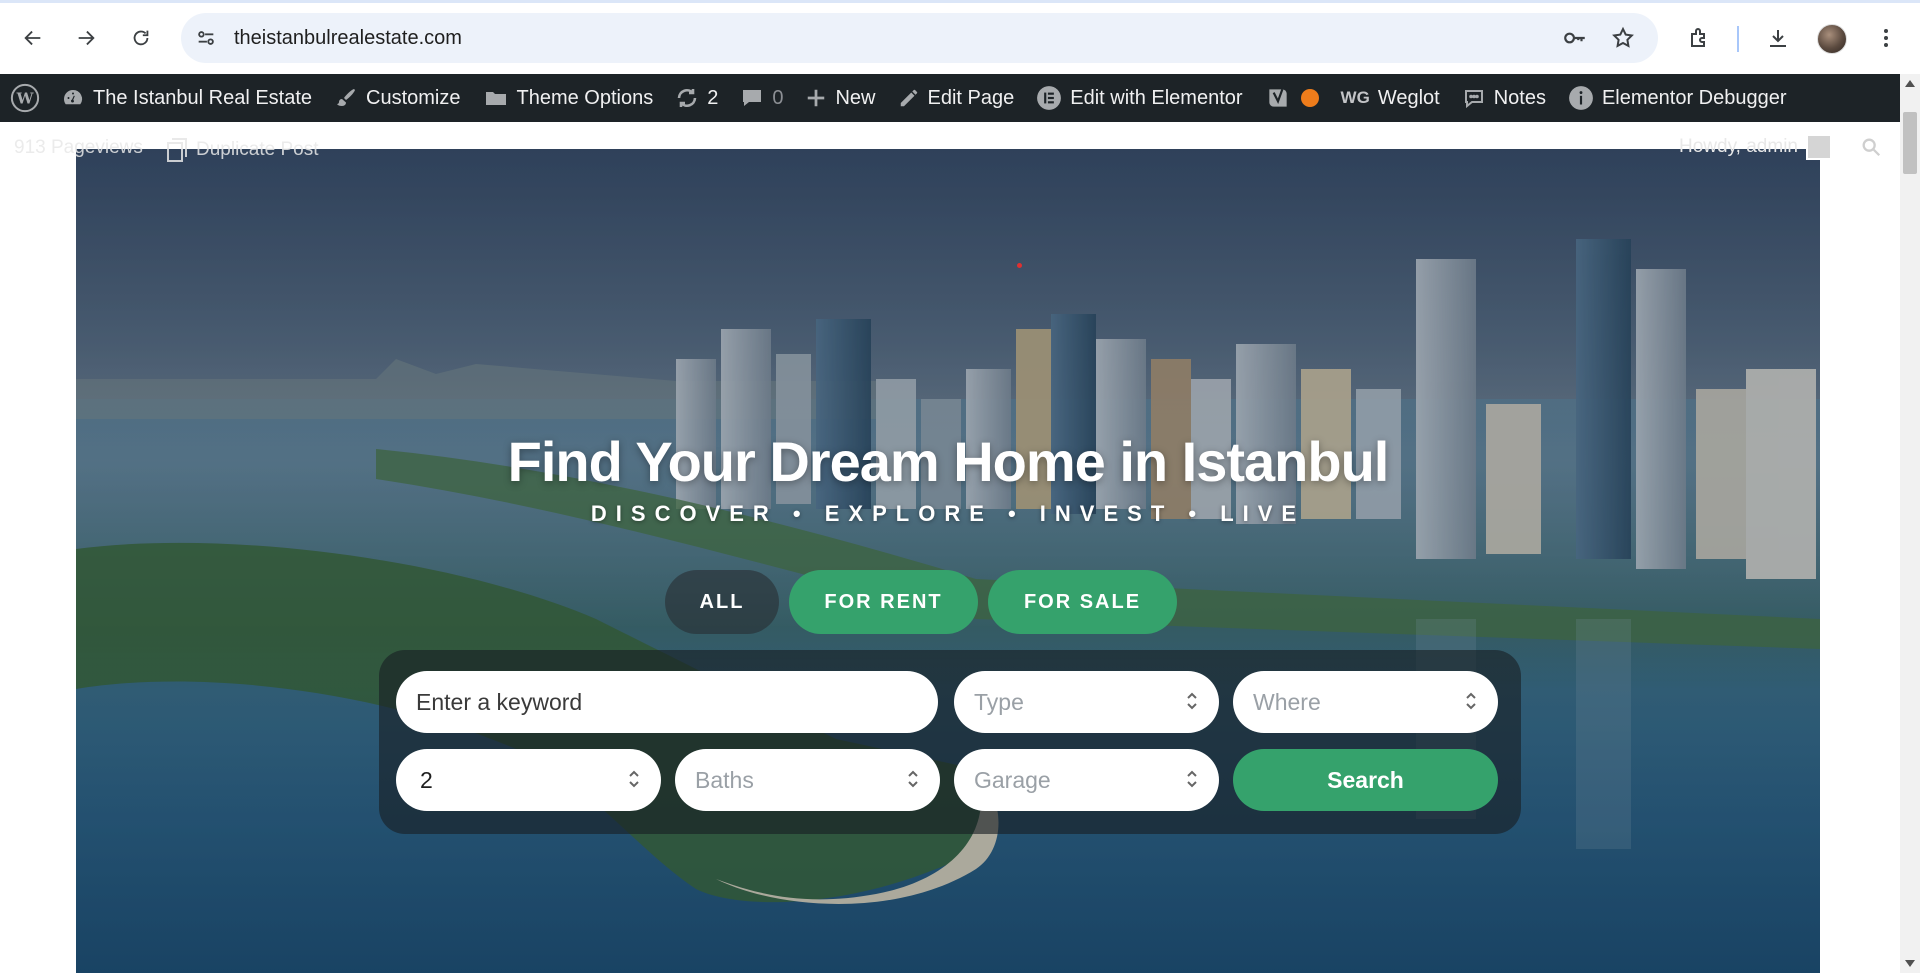  What do you see at coordinates (855, 97) in the screenshot?
I see `new-label: New` at bounding box center [855, 97].